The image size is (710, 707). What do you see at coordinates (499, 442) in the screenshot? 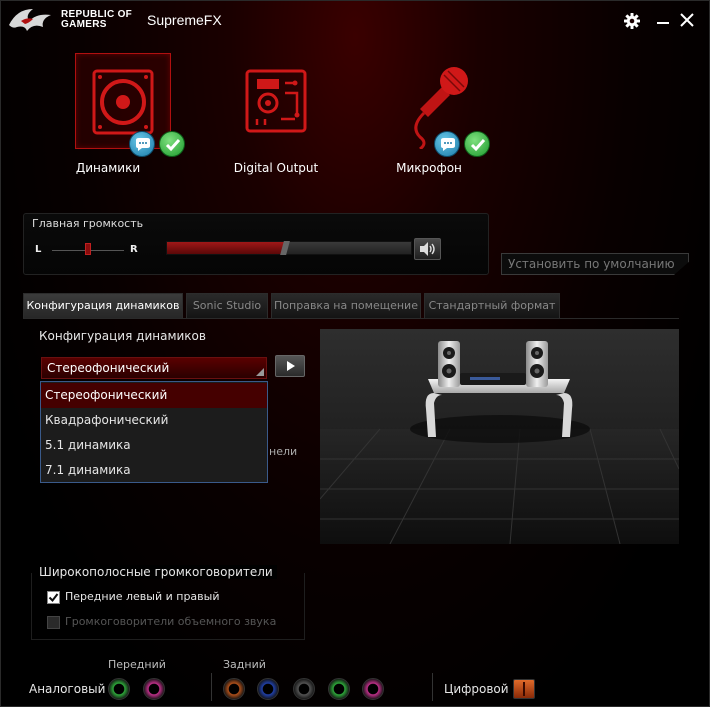
I see `speaker-preview-illustration` at bounding box center [499, 442].